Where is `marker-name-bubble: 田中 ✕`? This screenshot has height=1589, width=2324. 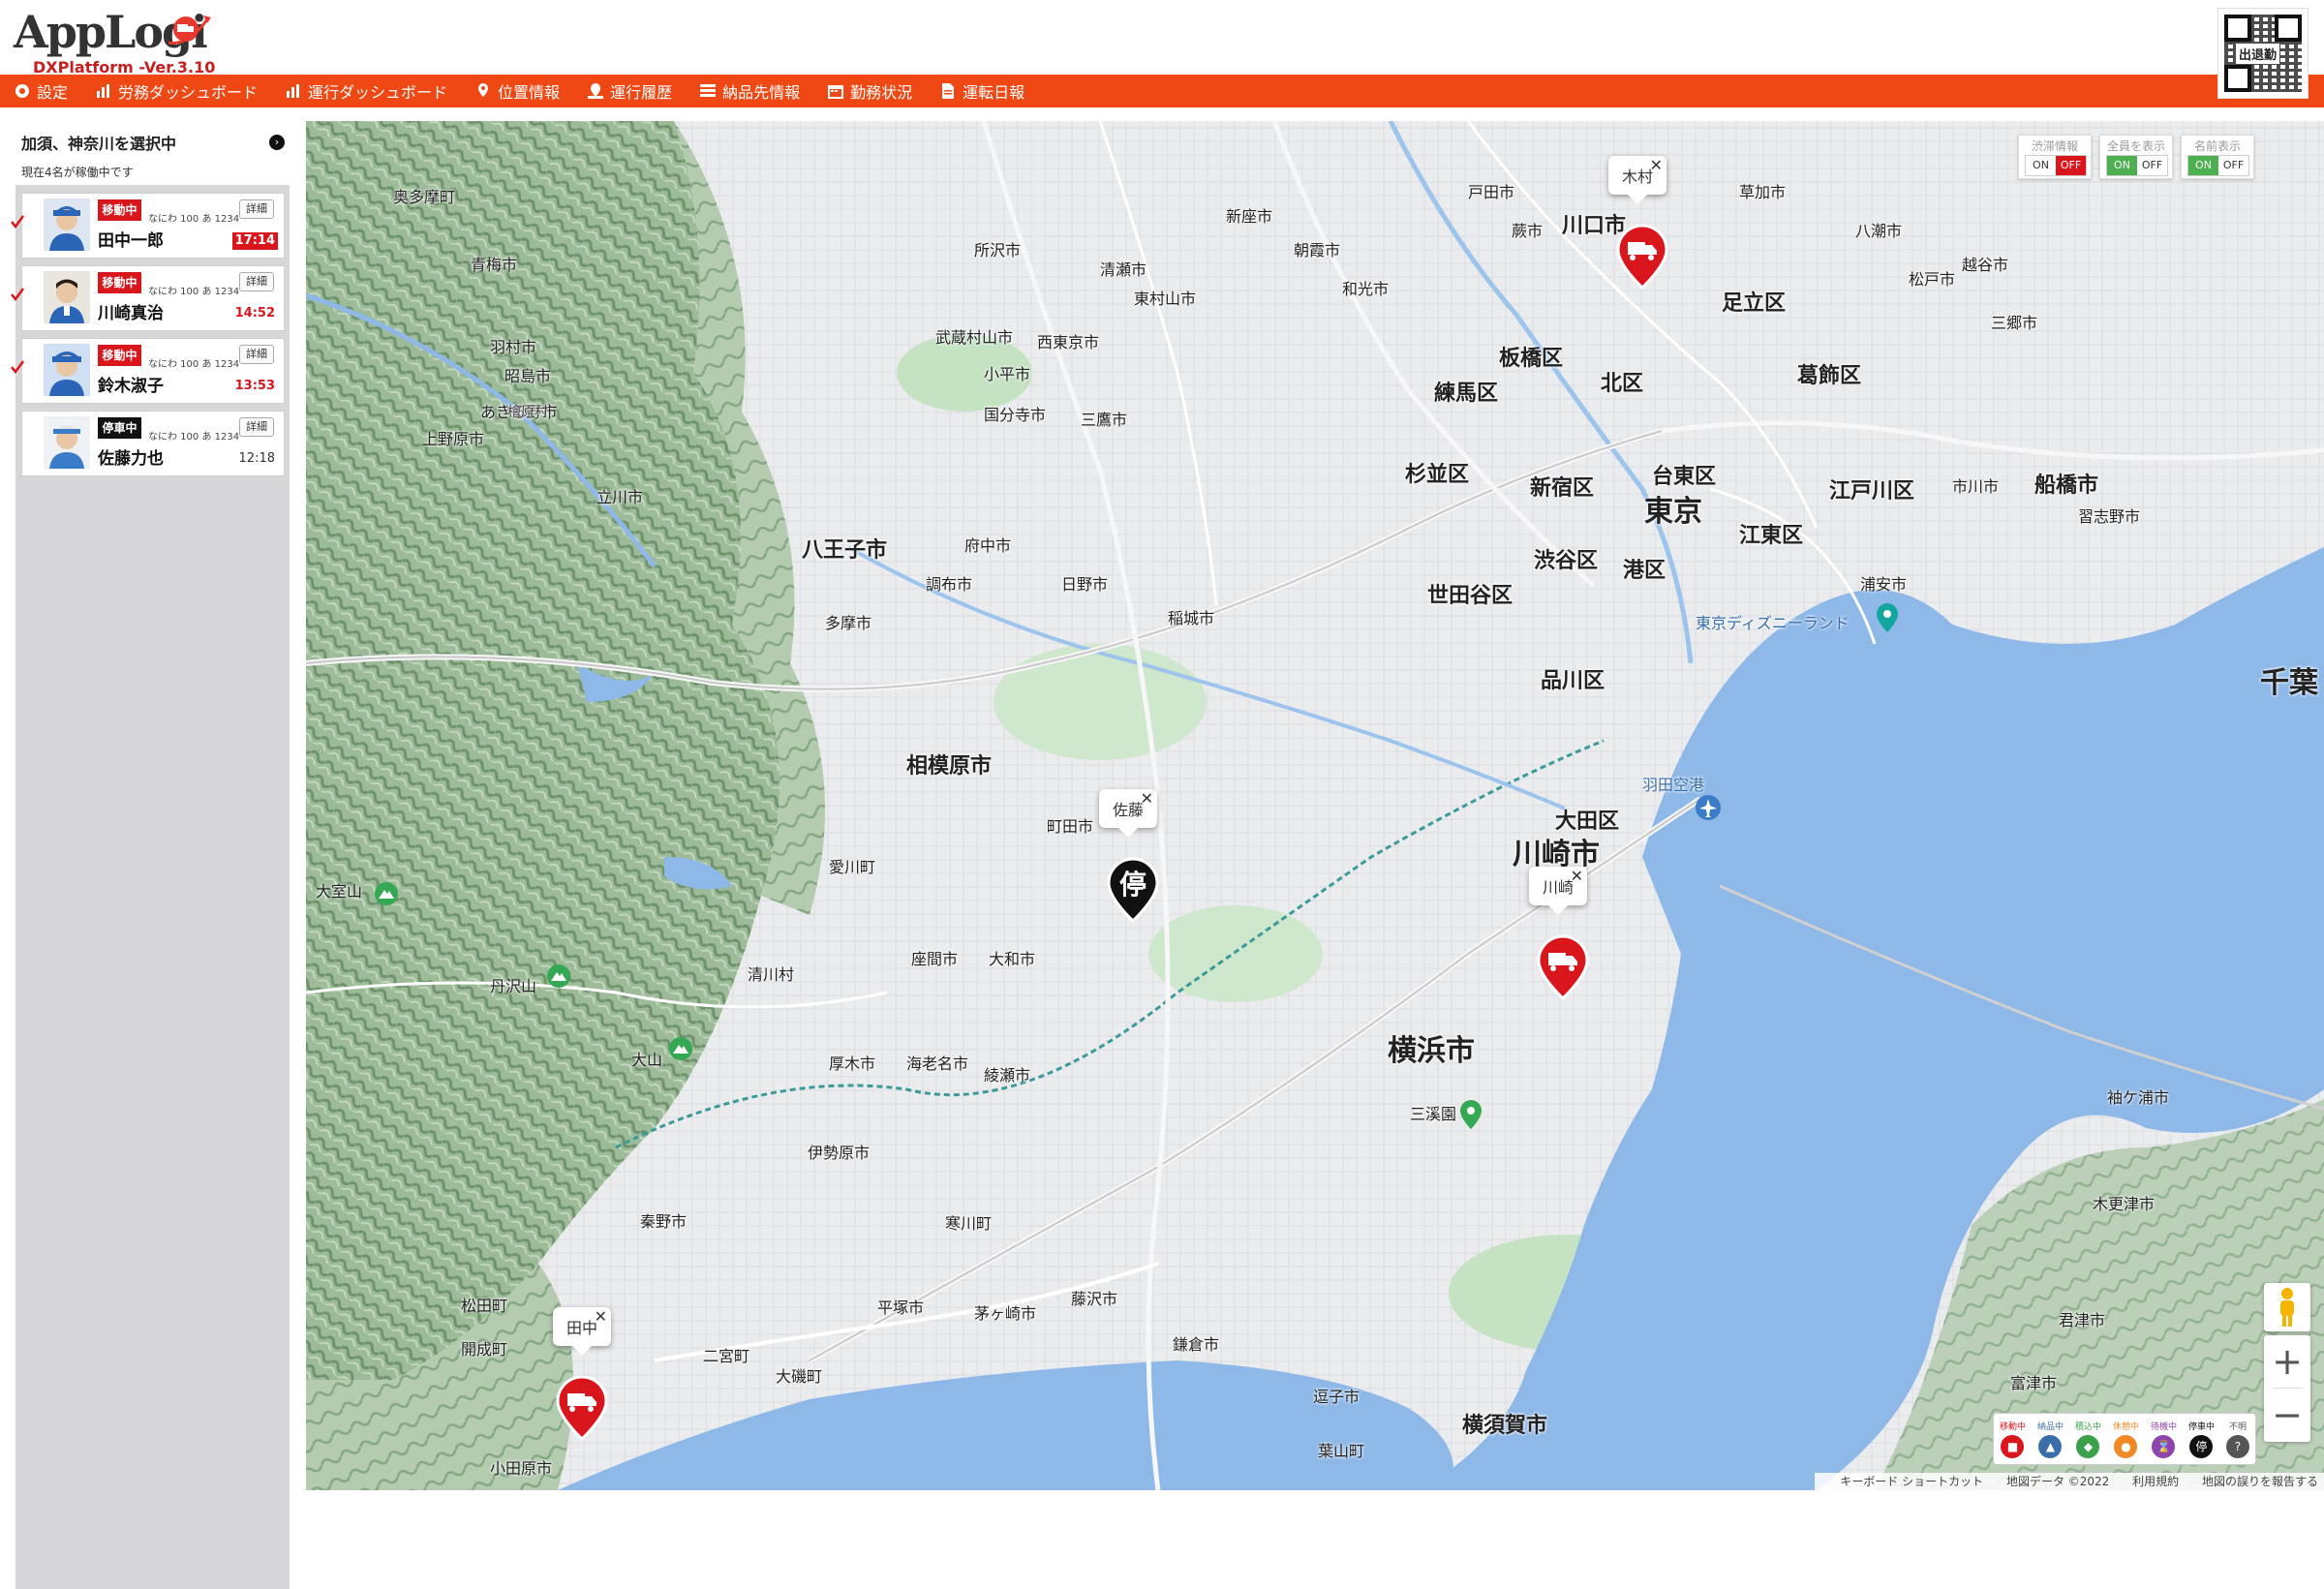
marker-name-bubble: 田中 ✕ is located at coordinates (583, 1331).